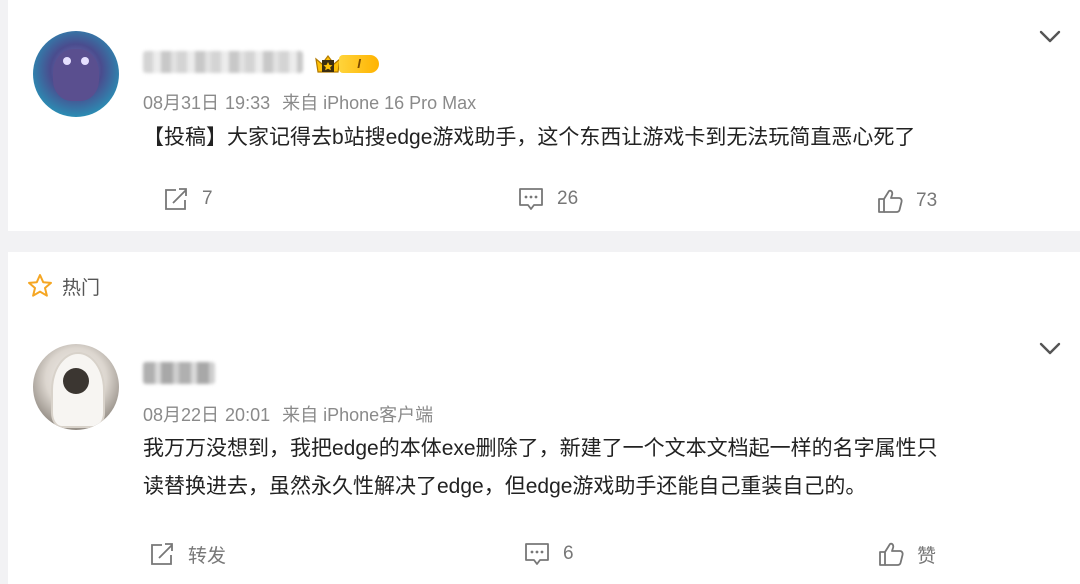  Describe the element at coordinates (927, 556) in the screenshot. I see `like-label: 赞` at that location.